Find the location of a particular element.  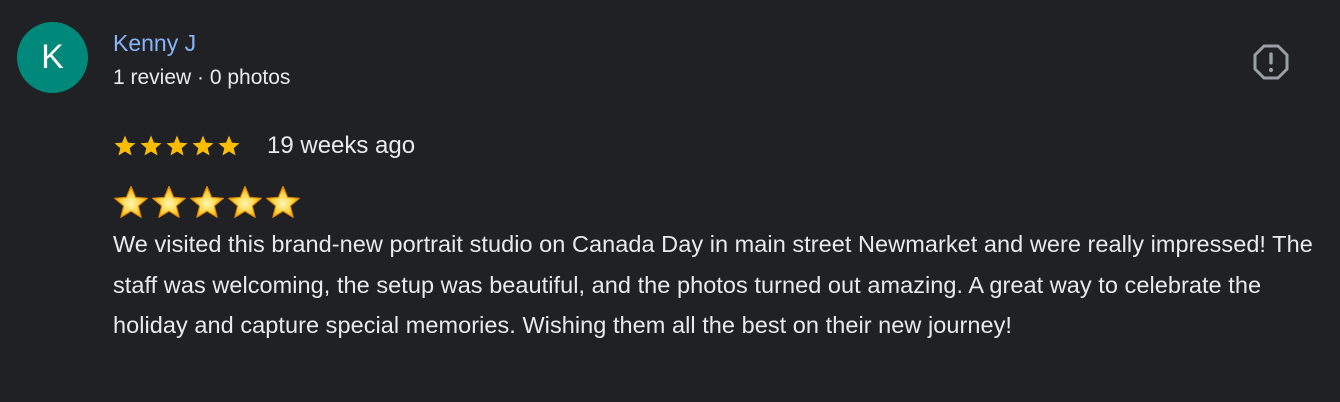

report-review-button is located at coordinates (1271, 62).